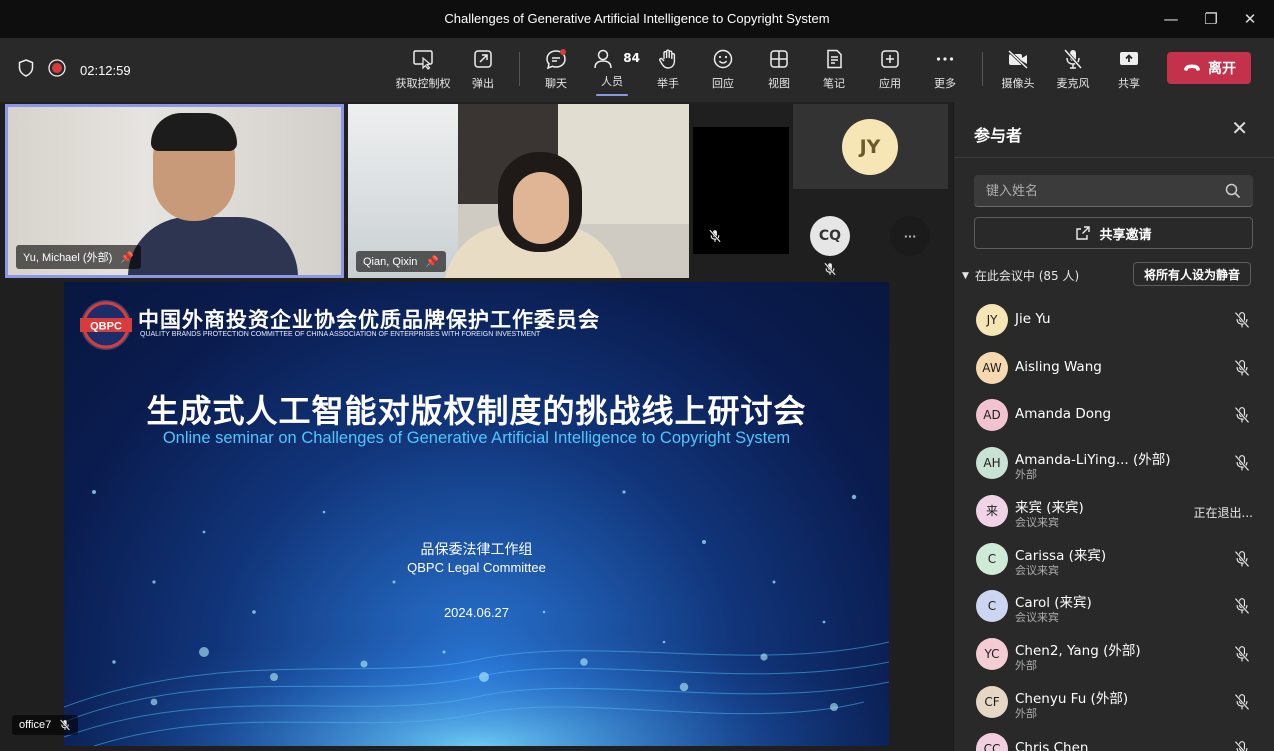  Describe the element at coordinates (1026, 713) in the screenshot. I see `participant-role: 外部` at that location.